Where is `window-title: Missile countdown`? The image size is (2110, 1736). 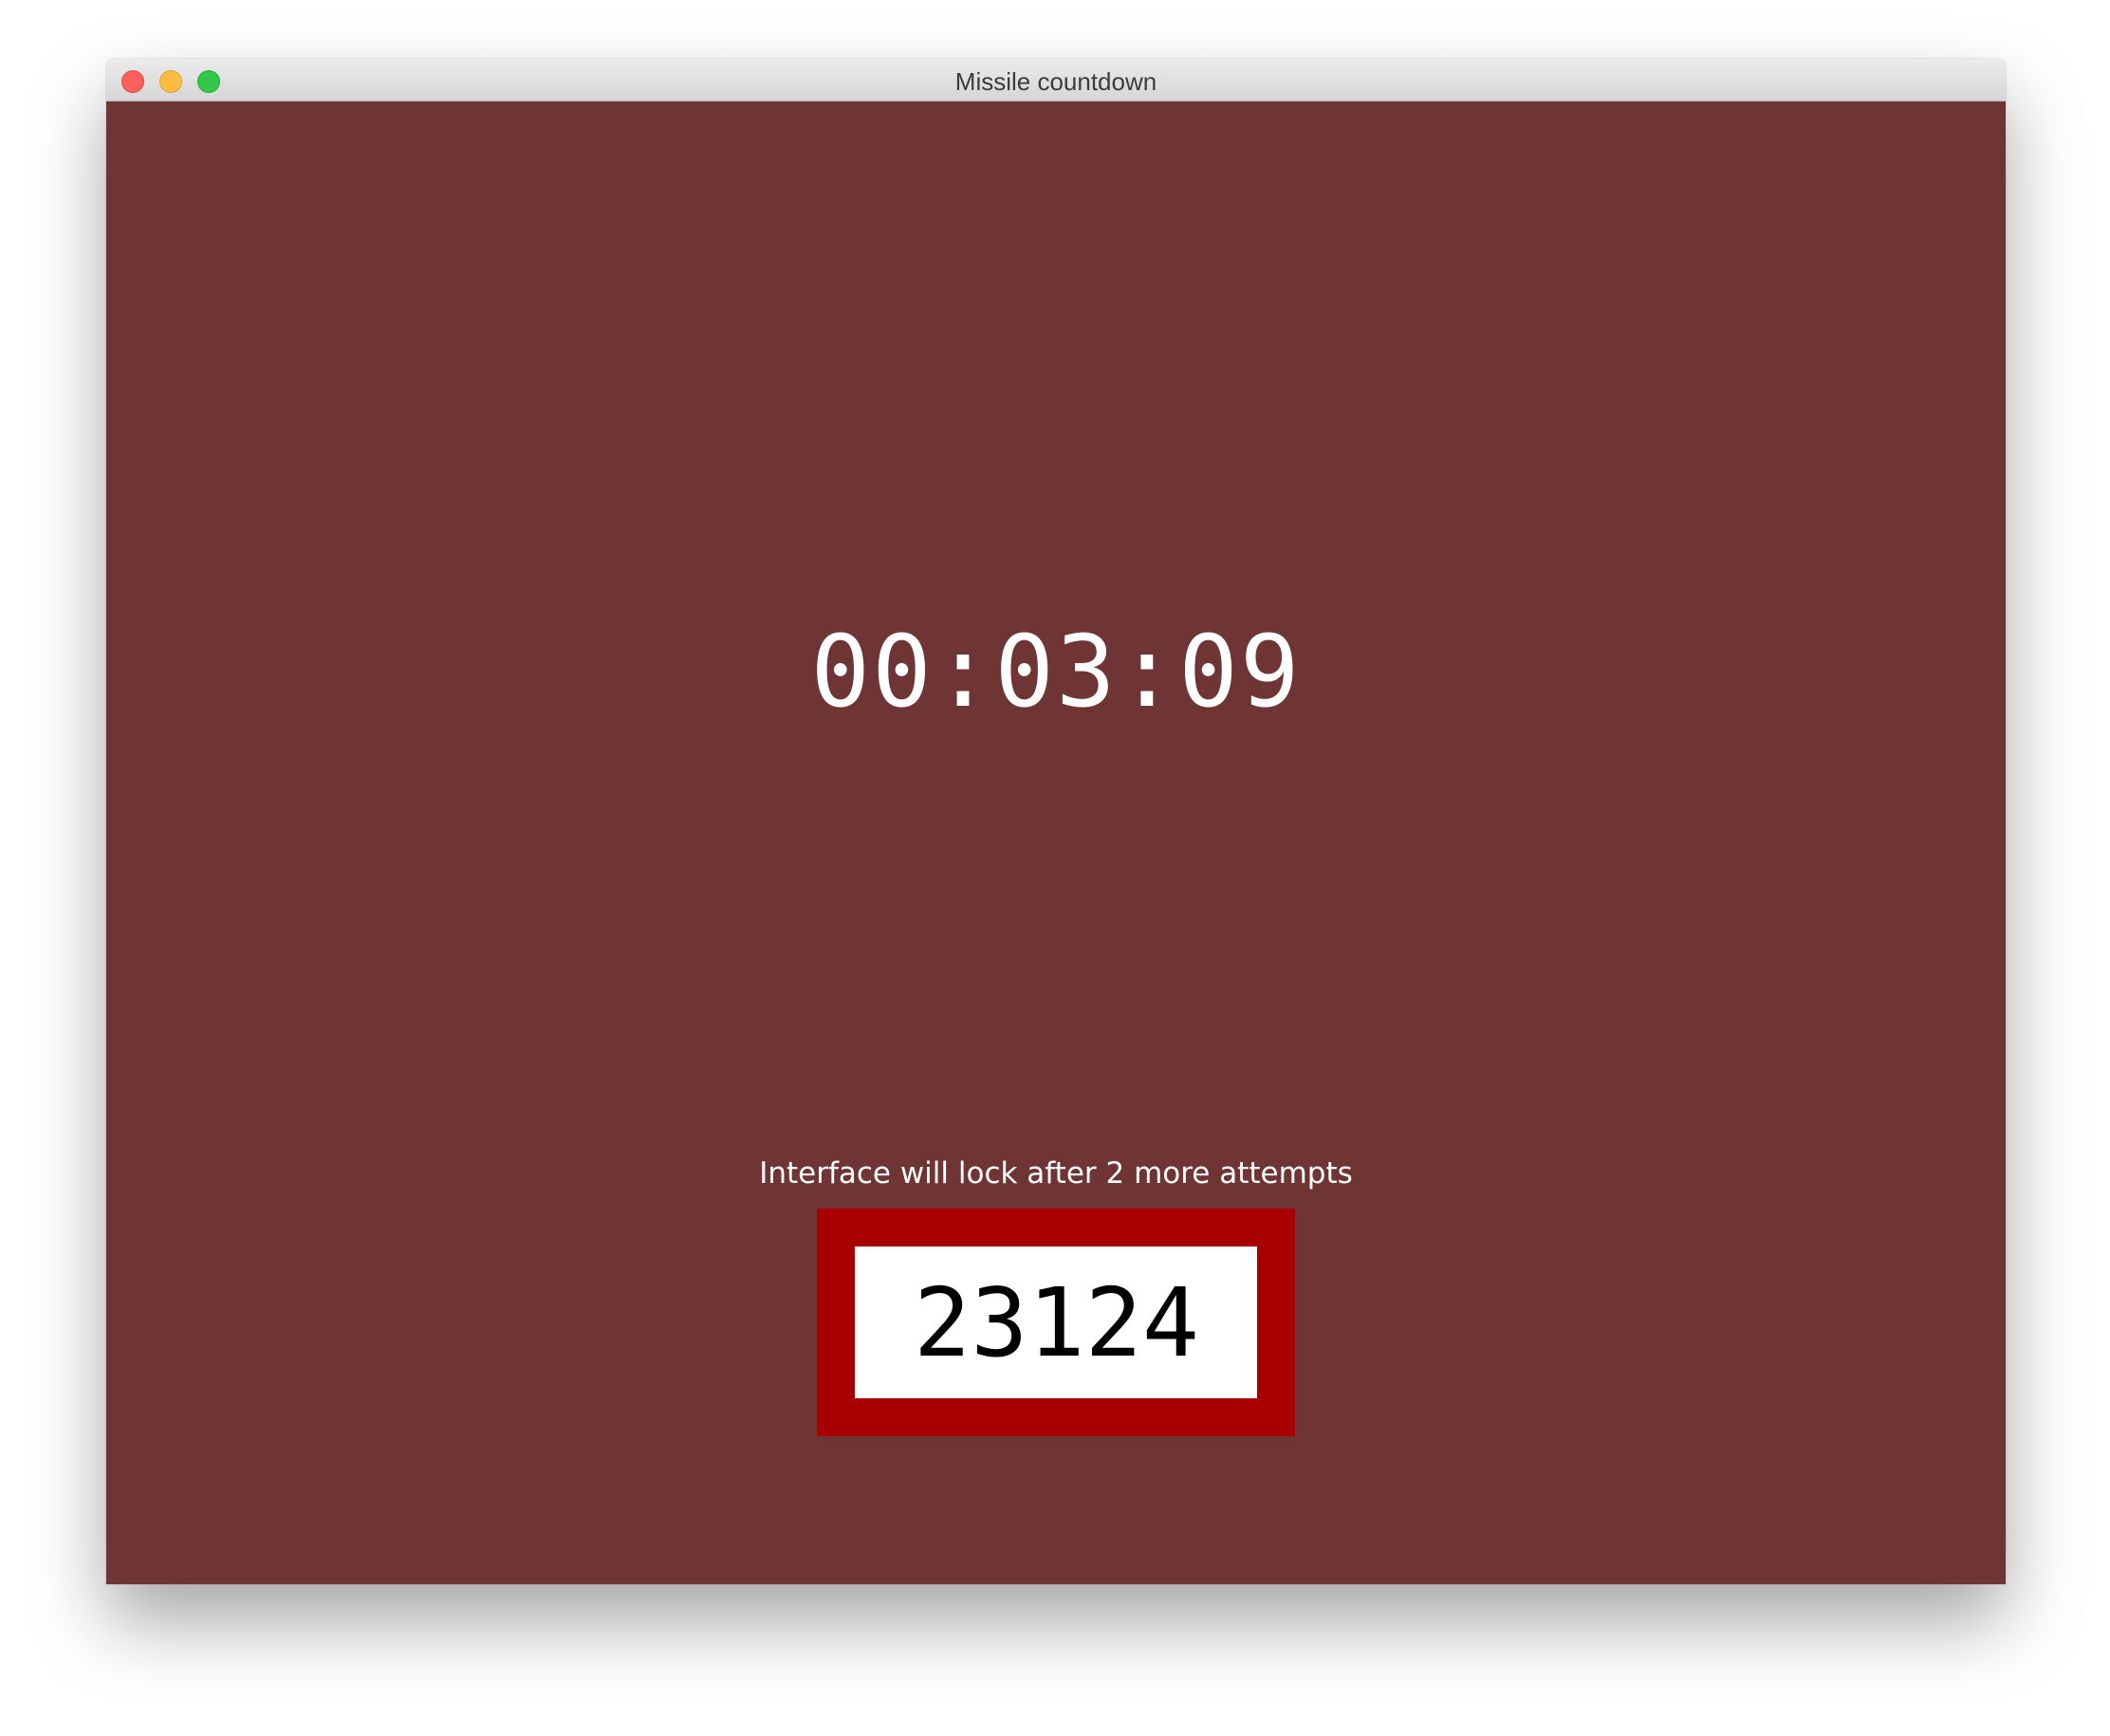
window-title: Missile countdown is located at coordinates (1055, 81).